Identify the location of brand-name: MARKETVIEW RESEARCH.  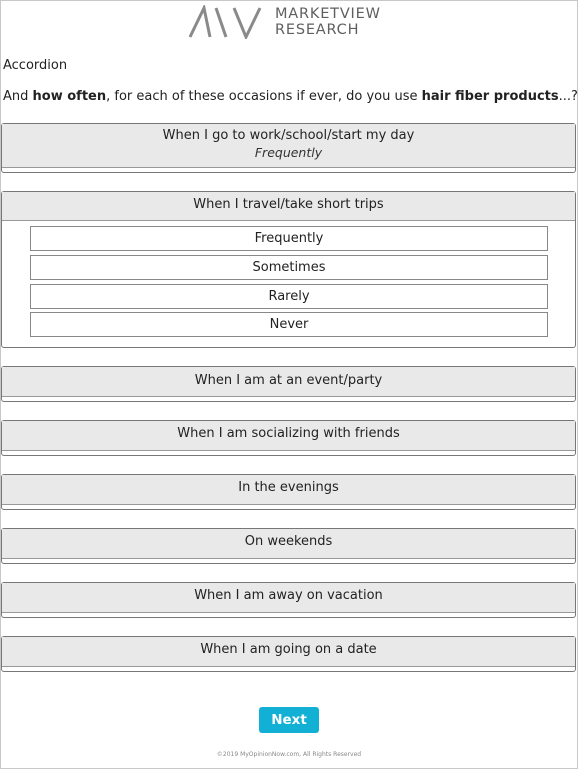
(328, 22).